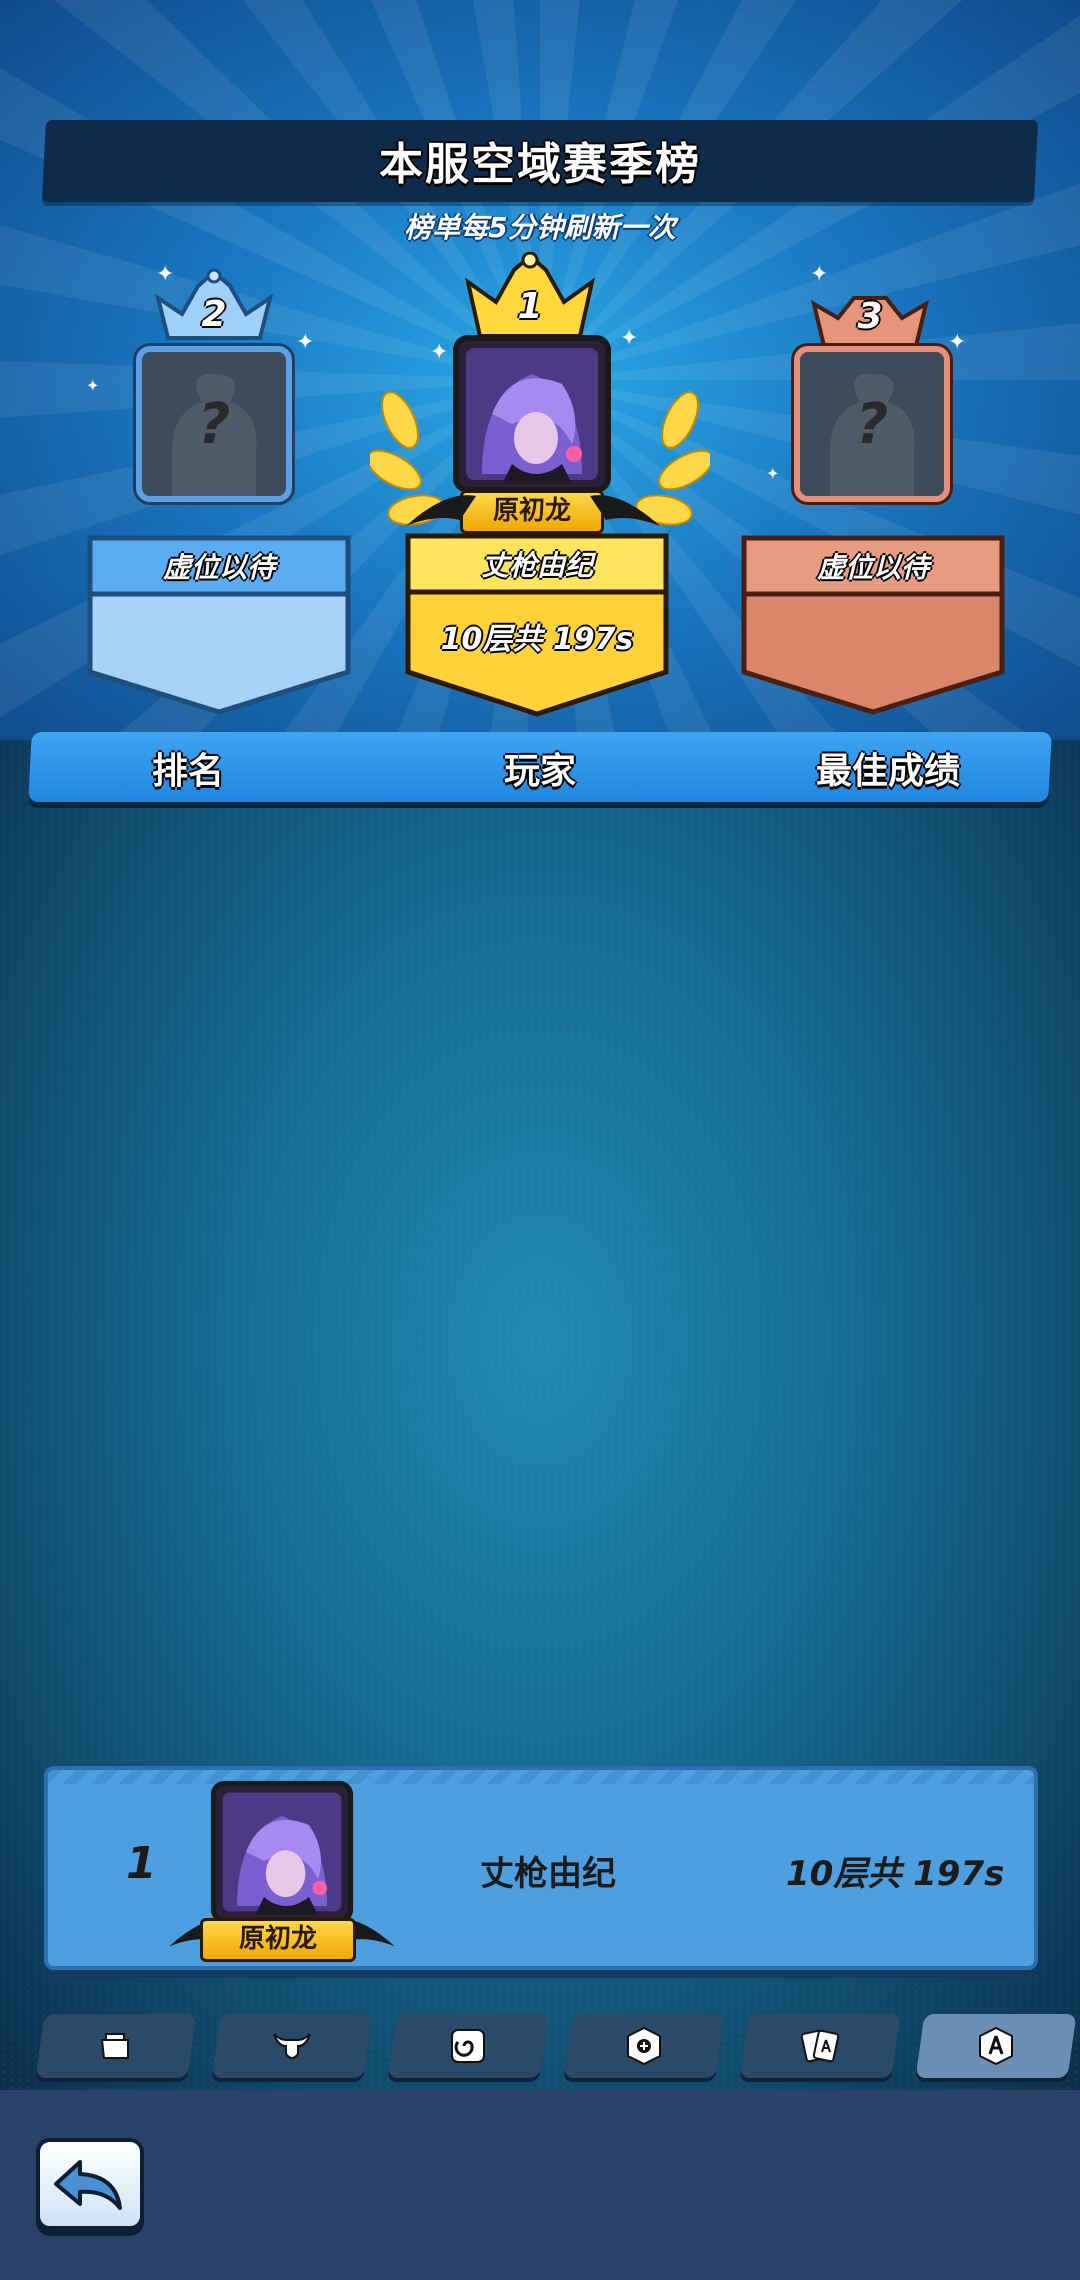 This screenshot has width=1080, height=2280. What do you see at coordinates (532, 414) in the screenshot?
I see `player-avatar` at bounding box center [532, 414].